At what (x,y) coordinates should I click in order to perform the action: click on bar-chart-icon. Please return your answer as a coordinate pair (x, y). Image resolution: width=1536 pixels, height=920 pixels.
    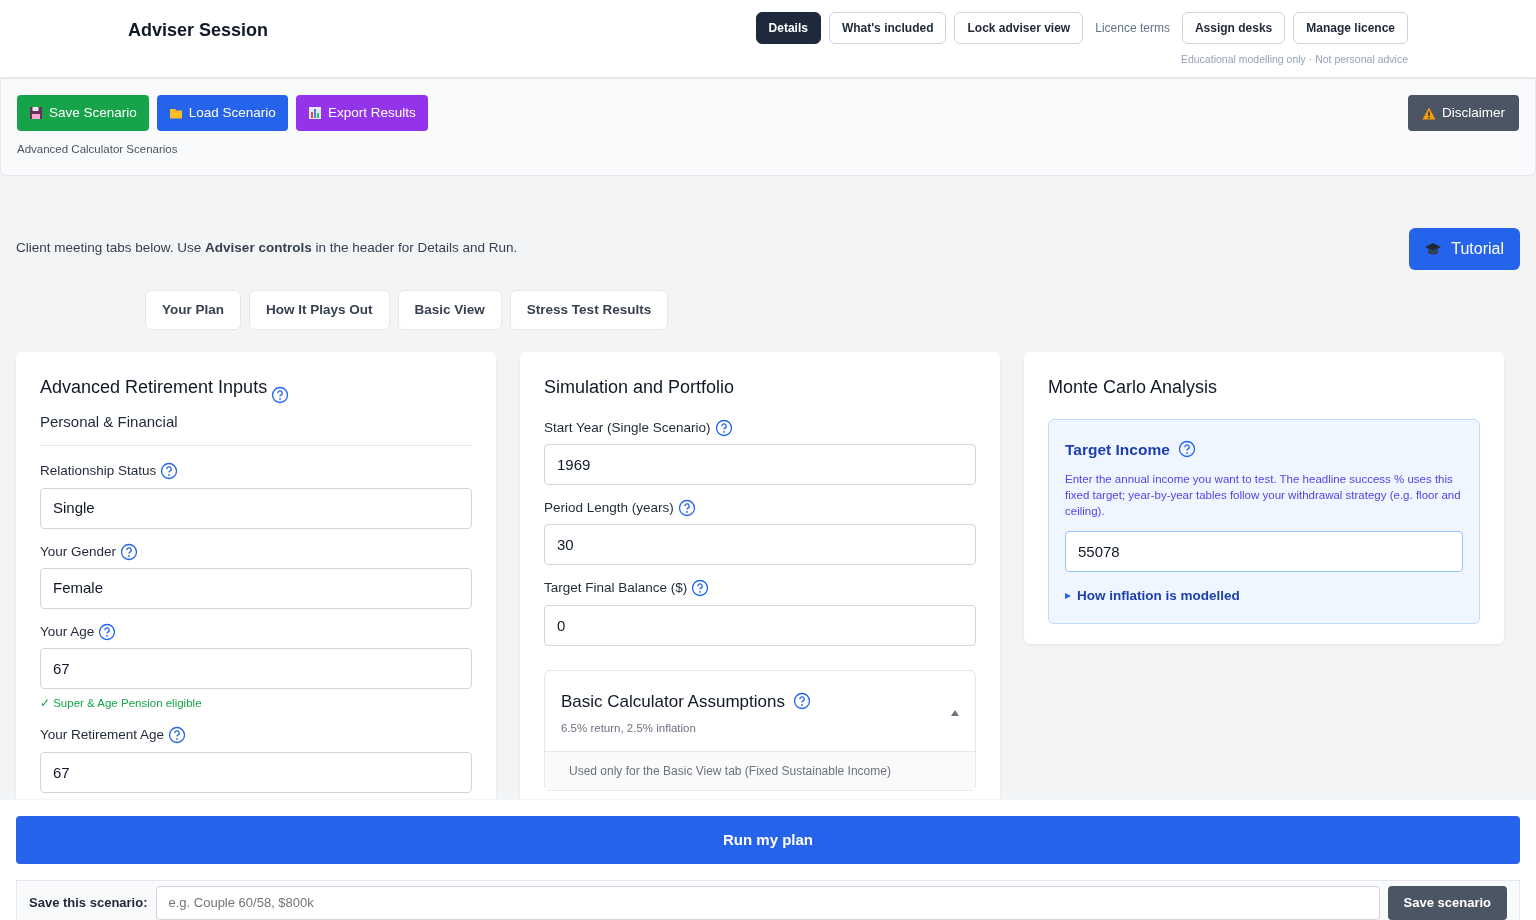
    Looking at the image, I should click on (314, 113).